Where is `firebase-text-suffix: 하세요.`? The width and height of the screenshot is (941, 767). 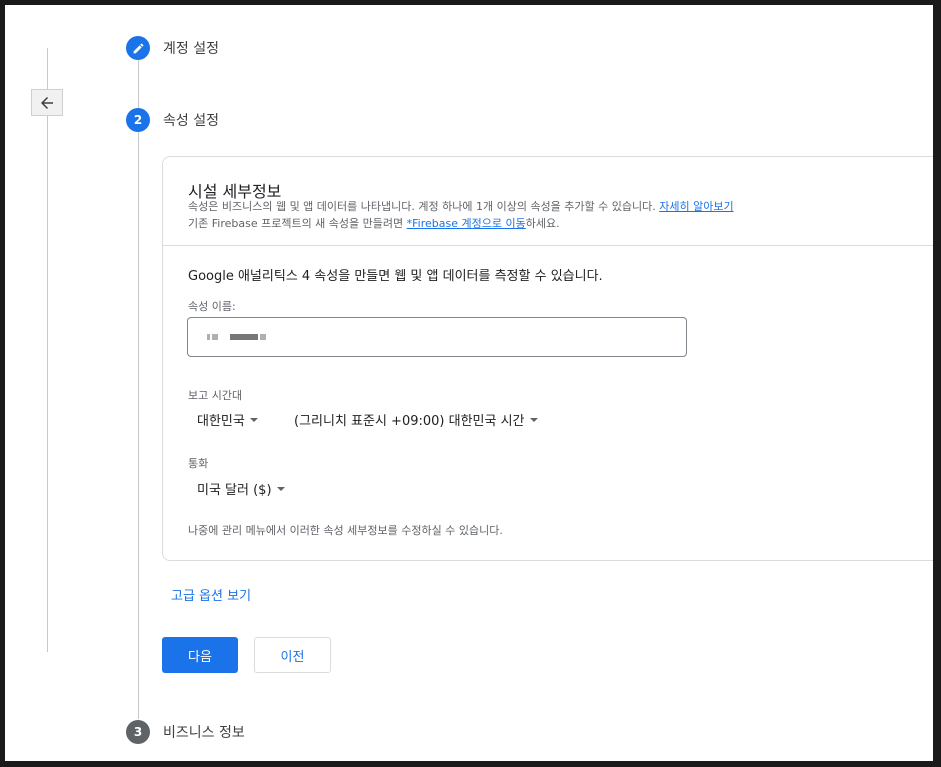 firebase-text-suffix: 하세요. is located at coordinates (542, 223).